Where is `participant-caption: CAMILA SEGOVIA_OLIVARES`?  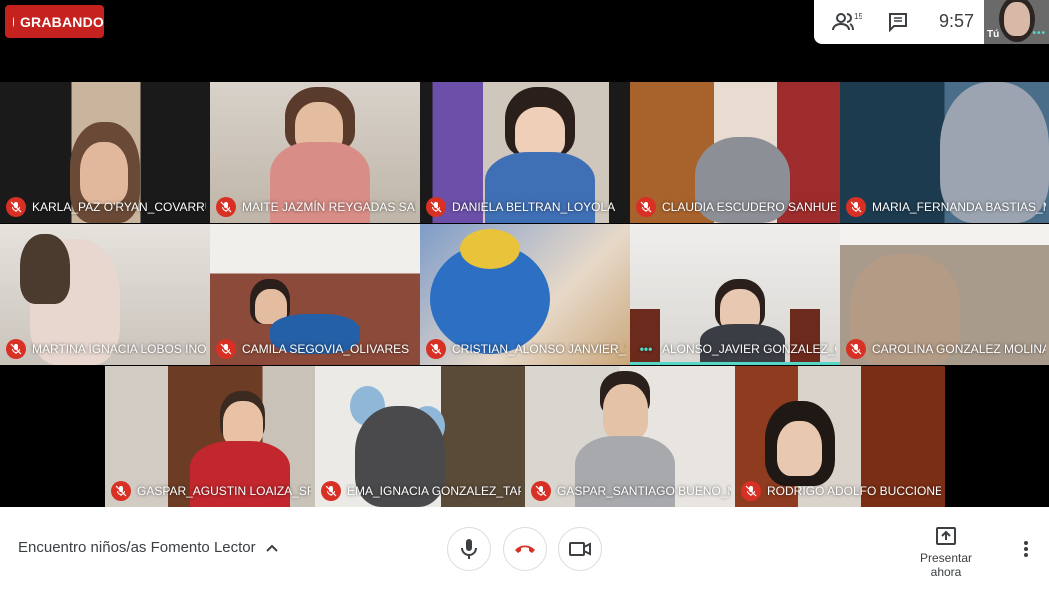 participant-caption: CAMILA SEGOVIA_OLIVARES is located at coordinates (312, 349).